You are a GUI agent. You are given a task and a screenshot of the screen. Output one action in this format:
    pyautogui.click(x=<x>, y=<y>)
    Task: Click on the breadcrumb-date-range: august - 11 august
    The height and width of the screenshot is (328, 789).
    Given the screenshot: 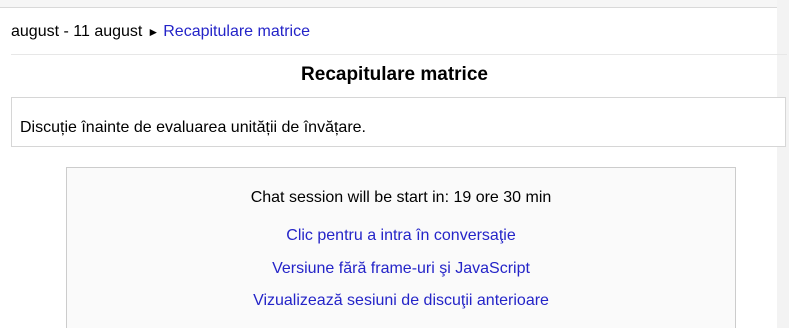 What is the action you would take?
    pyautogui.click(x=76, y=31)
    